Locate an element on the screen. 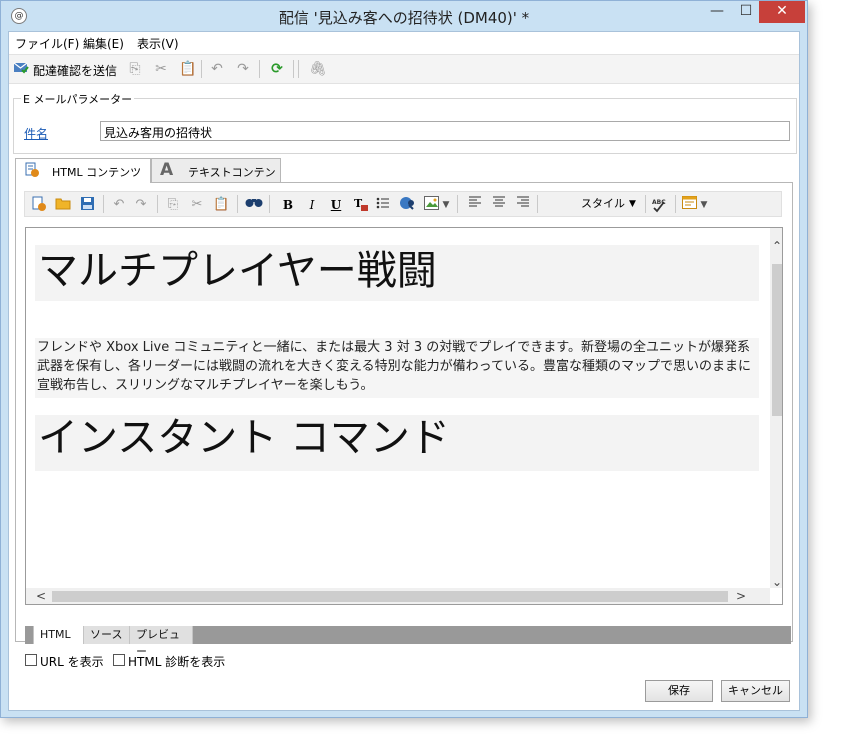  scroll-right-icon: > is located at coordinates (741, 596).